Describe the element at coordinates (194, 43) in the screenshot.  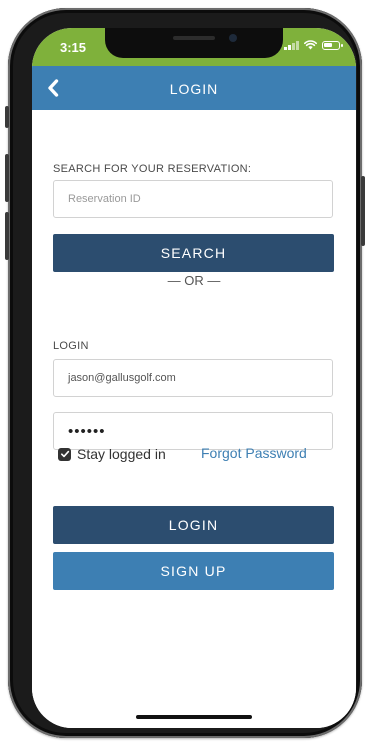
I see `notch` at that location.